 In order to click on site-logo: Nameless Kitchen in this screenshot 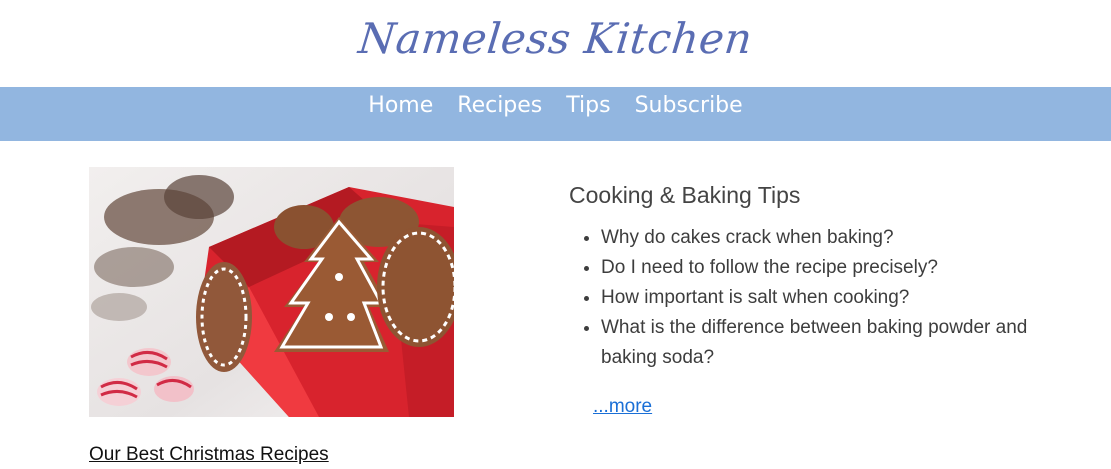, I will do `click(555, 38)`.